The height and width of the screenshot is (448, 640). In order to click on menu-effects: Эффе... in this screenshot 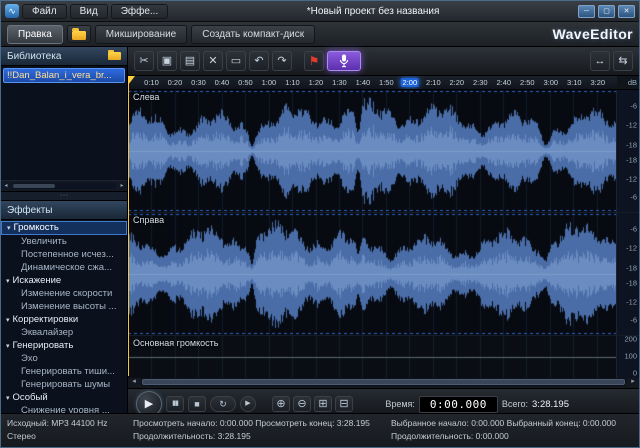, I will do `click(139, 11)`.